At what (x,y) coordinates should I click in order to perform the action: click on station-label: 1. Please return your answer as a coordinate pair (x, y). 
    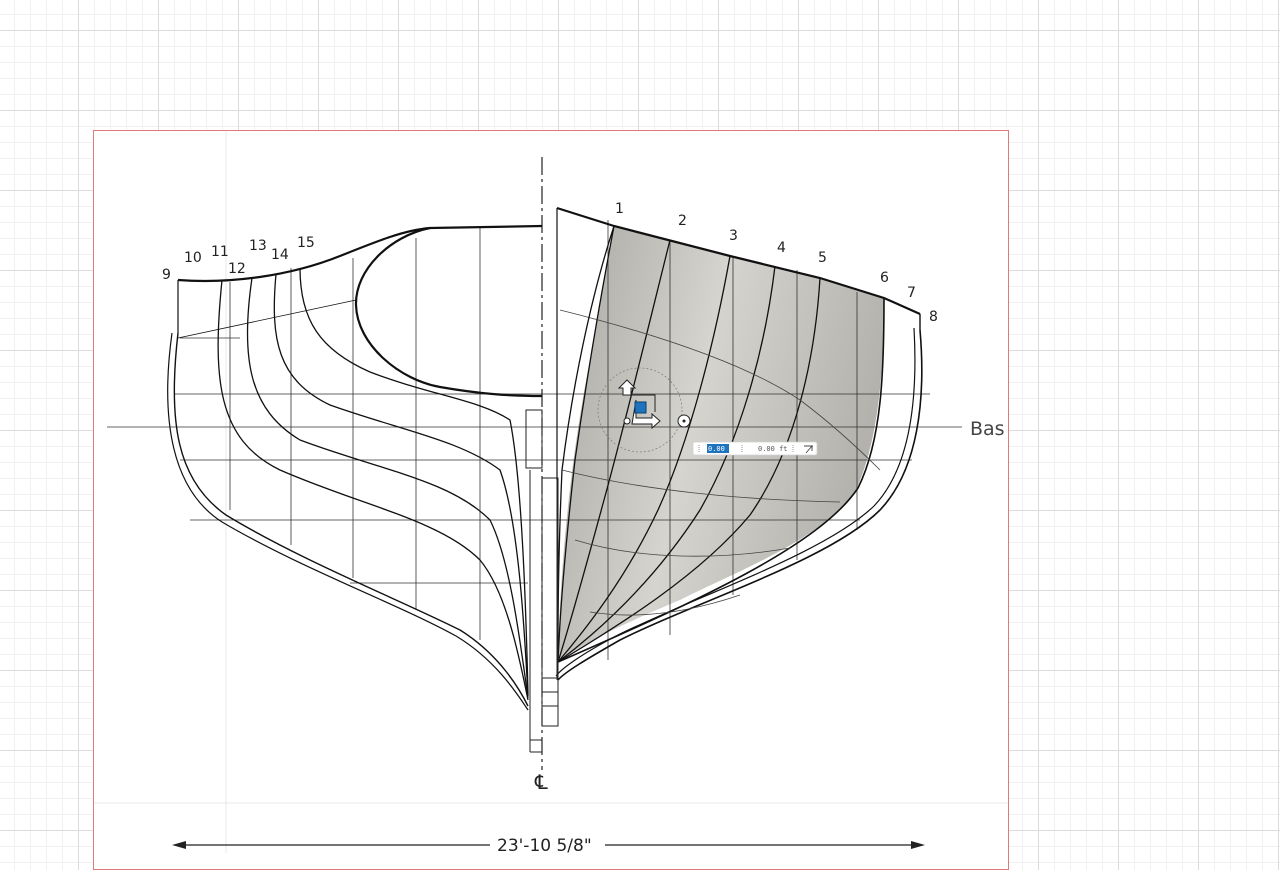
    Looking at the image, I should click on (619, 209).